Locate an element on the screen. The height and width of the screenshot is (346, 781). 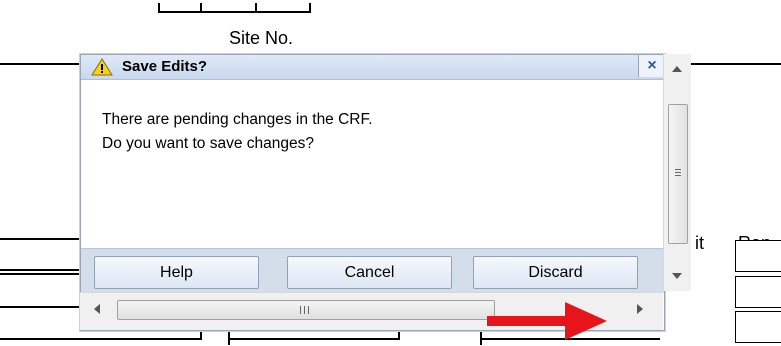
dialog-titlebar: Save Edits? × is located at coordinates (373, 67).